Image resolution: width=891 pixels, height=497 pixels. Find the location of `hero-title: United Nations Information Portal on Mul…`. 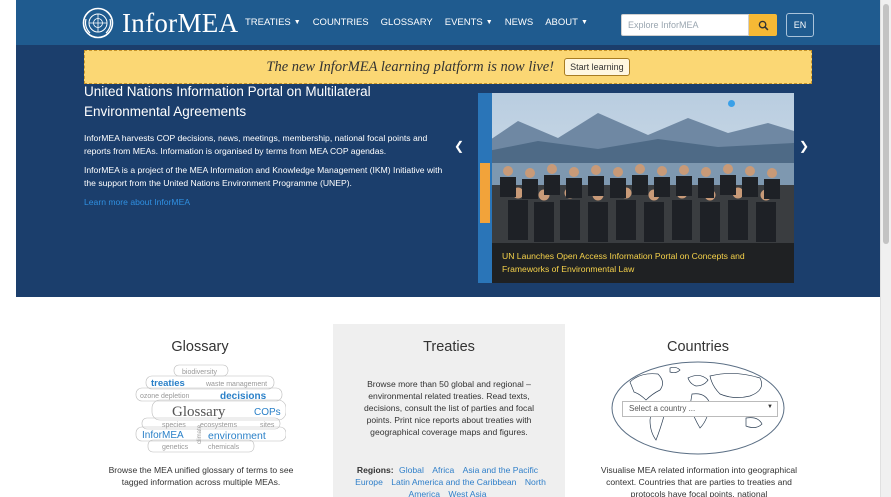

hero-title: United Nations Information Portal on Mul… is located at coordinates (227, 101).